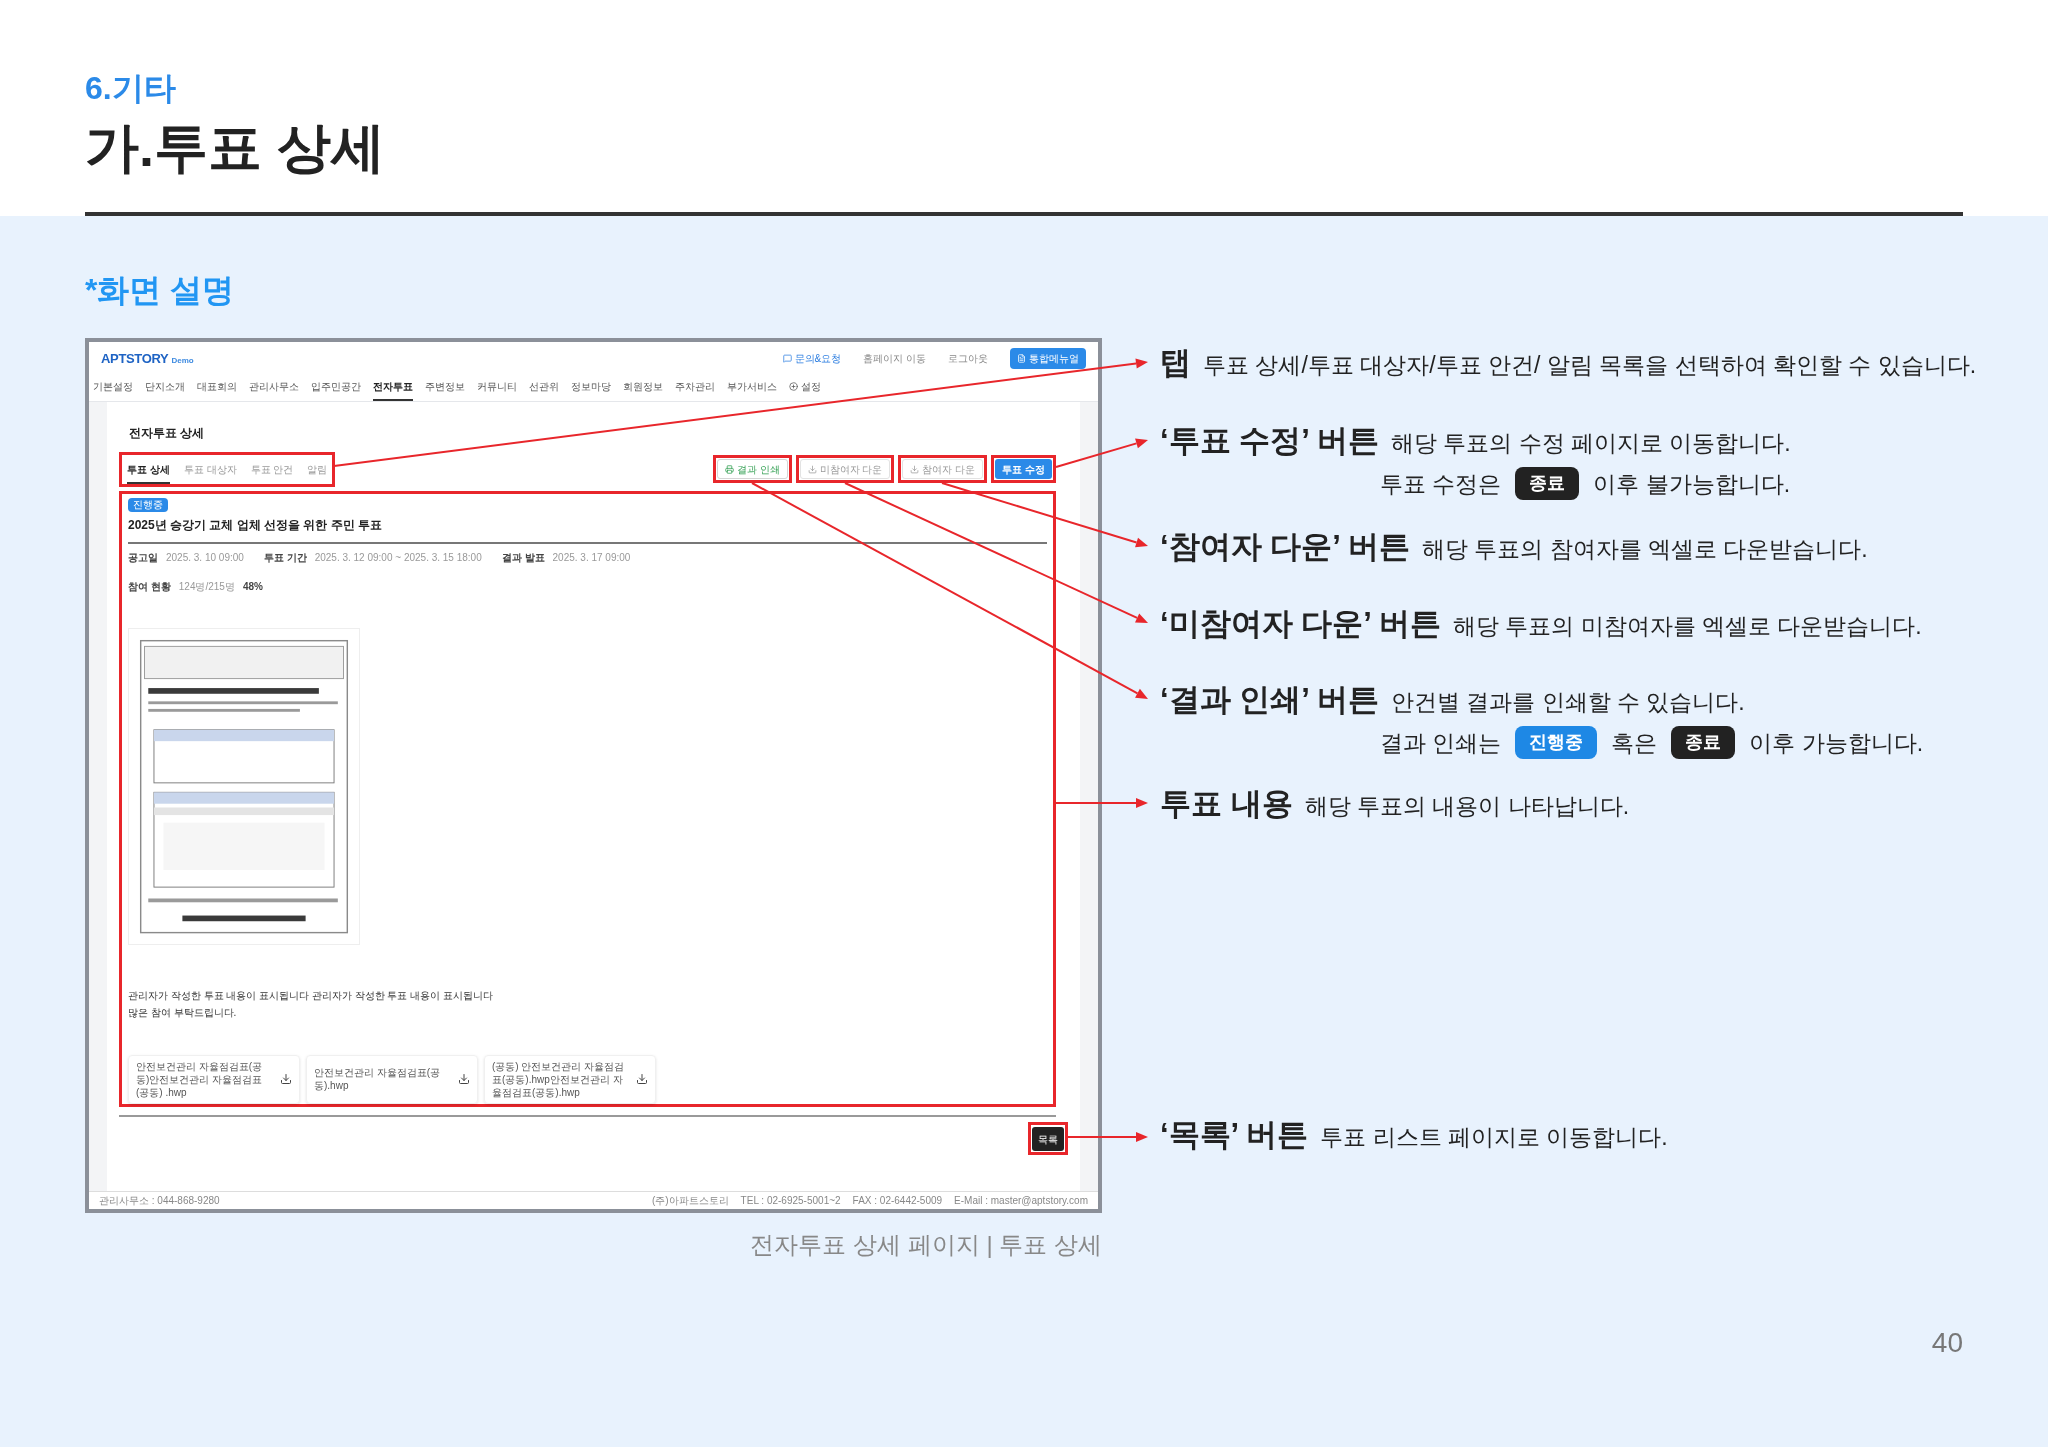 The width and height of the screenshot is (2048, 1447). What do you see at coordinates (143, 557) in the screenshot?
I see `meta-label: 공고일` at bounding box center [143, 557].